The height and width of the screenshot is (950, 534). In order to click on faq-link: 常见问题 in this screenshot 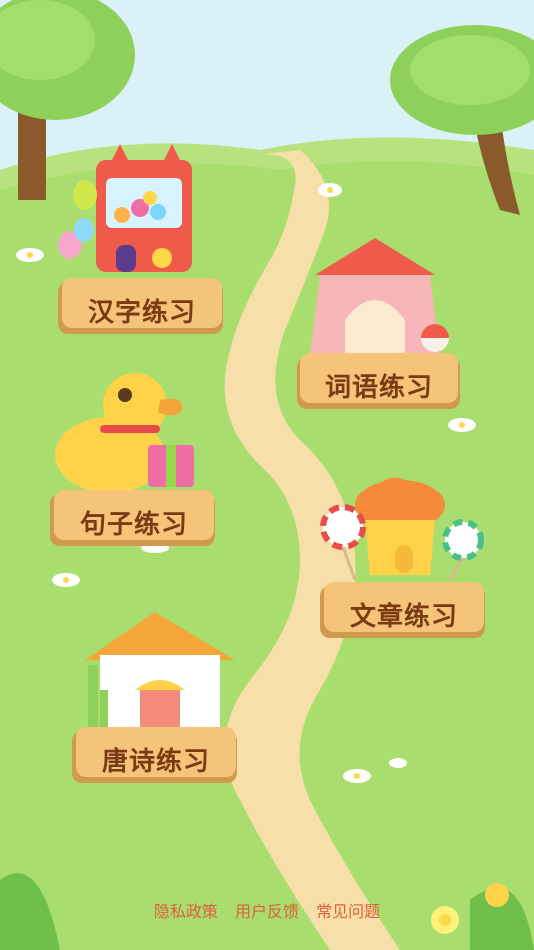, I will do `click(348, 911)`.